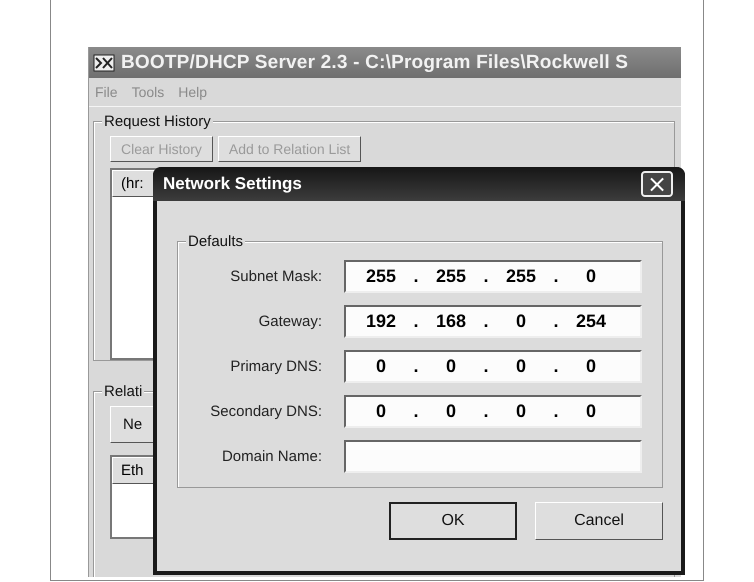  Describe the element at coordinates (381, 321) in the screenshot. I see `octet-value: 192` at that location.